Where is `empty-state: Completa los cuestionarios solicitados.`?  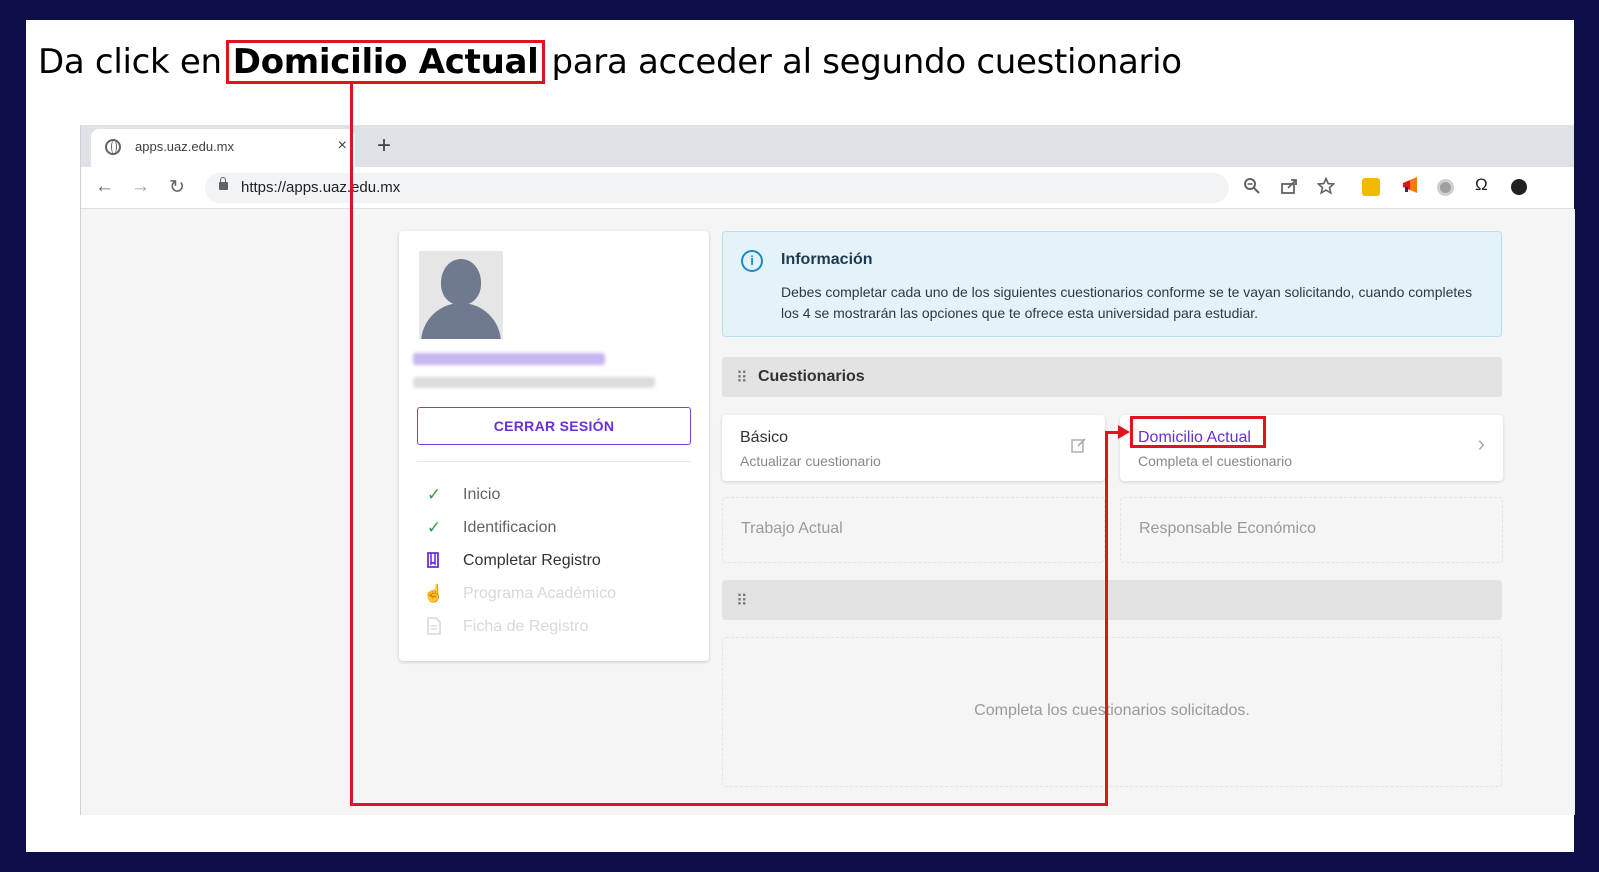
empty-state: Completa los cuestionarios solicitados. is located at coordinates (1112, 712).